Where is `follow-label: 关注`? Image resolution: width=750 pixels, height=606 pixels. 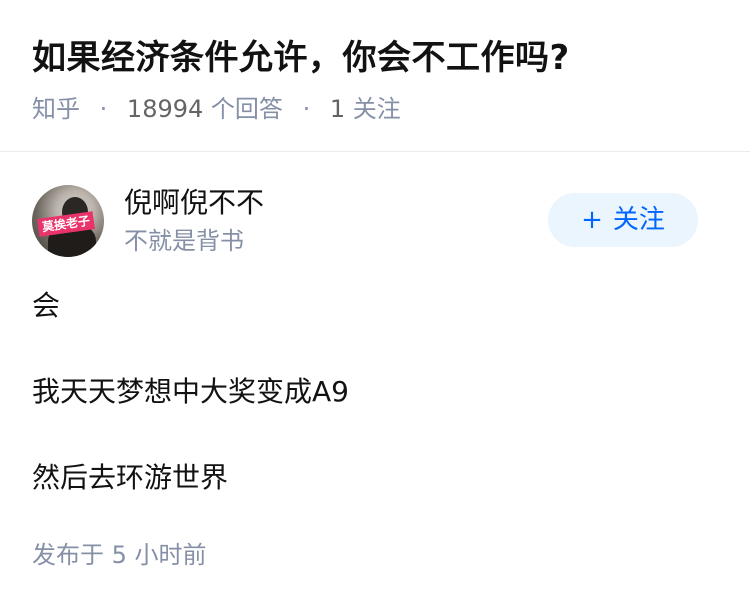
follow-label: 关注 is located at coordinates (638, 220).